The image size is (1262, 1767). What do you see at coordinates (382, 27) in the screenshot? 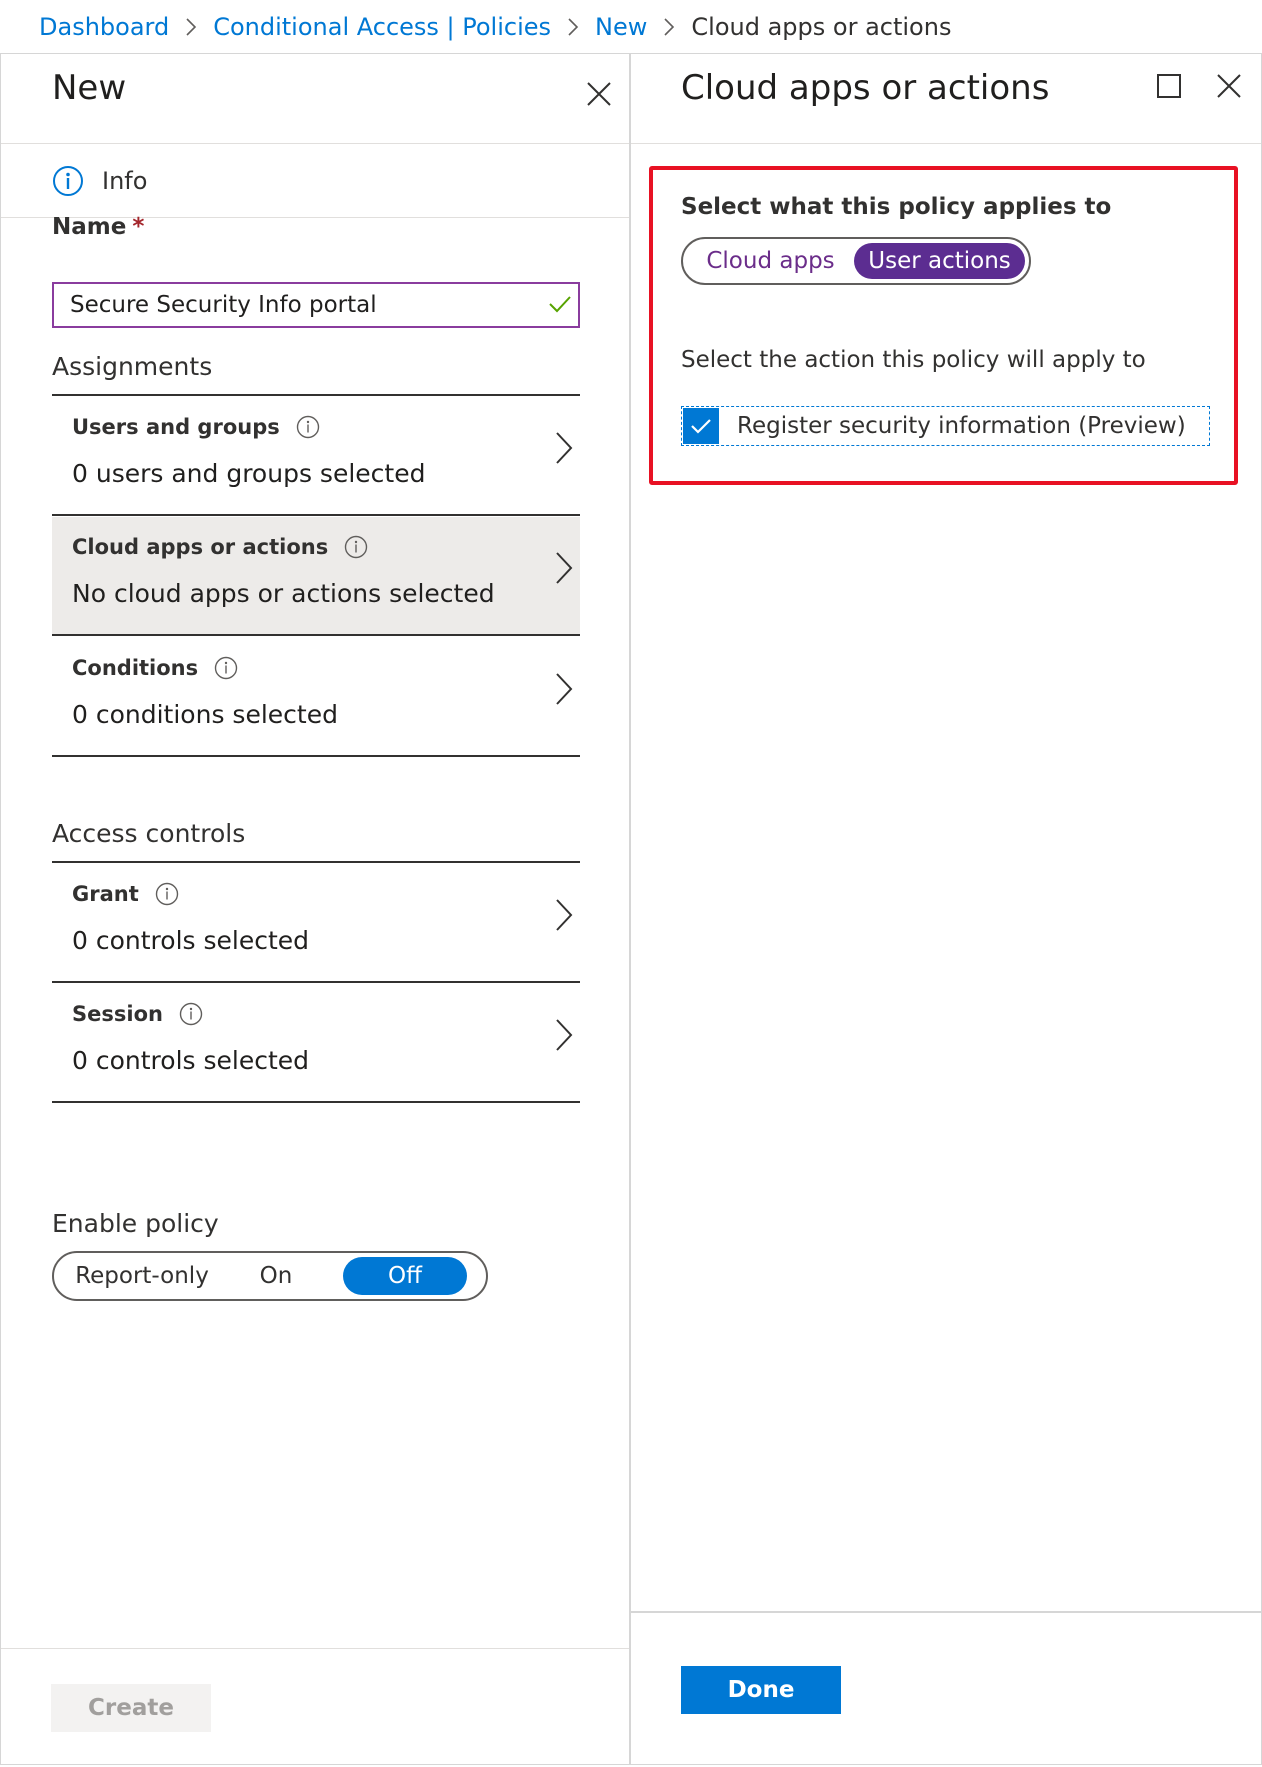
I see `breadcrumb-conditional-access: Conditional Access | Policies` at bounding box center [382, 27].